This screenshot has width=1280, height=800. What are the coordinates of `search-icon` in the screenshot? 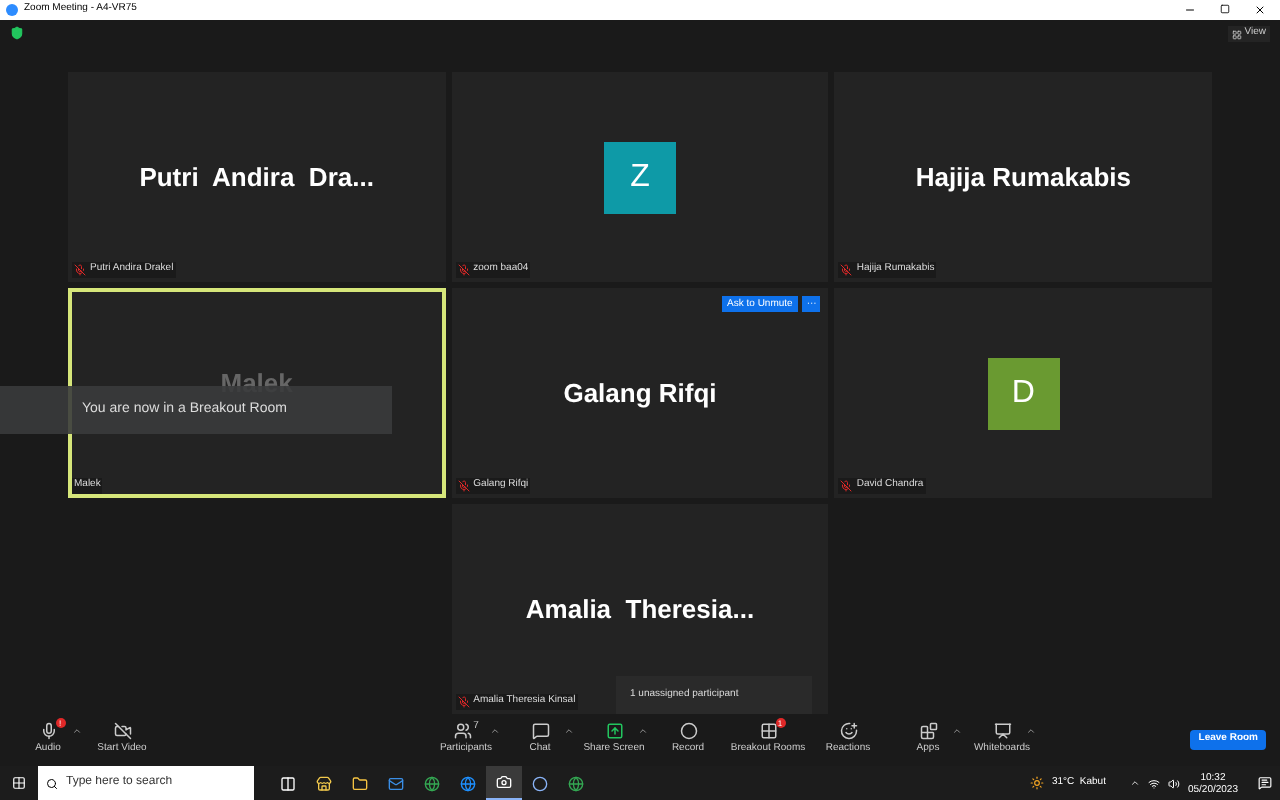 It's located at (52, 783).